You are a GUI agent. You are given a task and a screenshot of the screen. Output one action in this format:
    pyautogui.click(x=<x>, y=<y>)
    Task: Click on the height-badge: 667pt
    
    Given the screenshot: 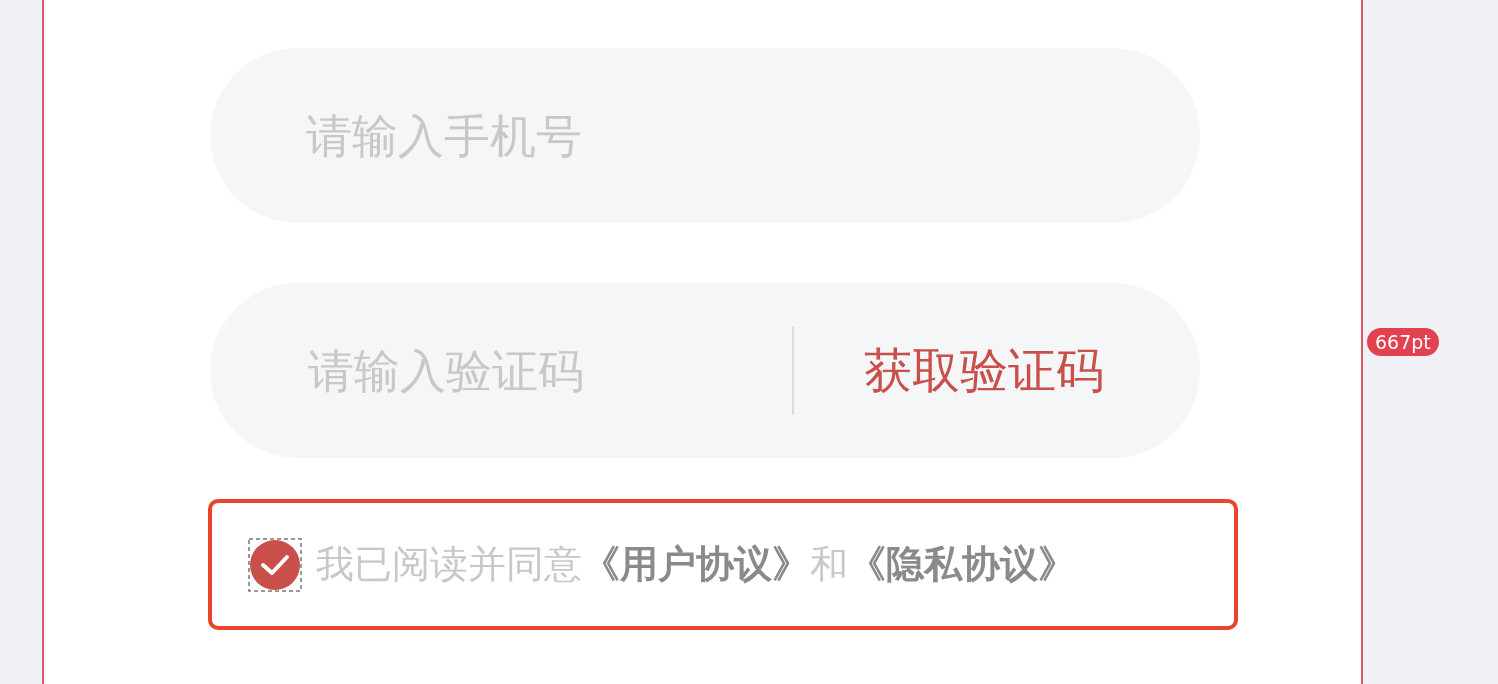 What is the action you would take?
    pyautogui.click(x=1403, y=342)
    